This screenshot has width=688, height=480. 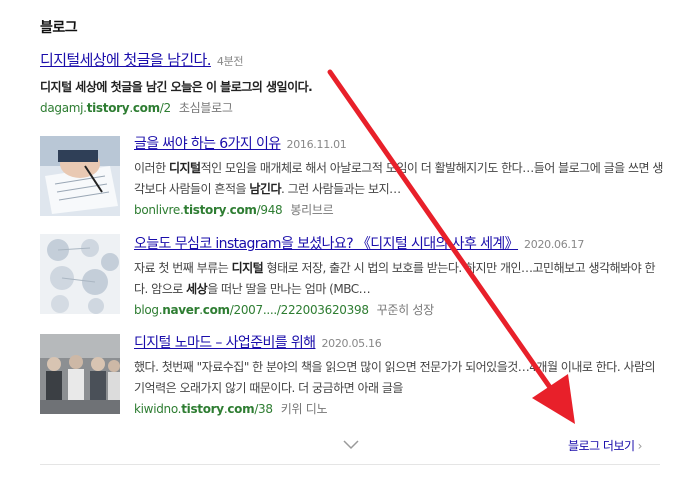 What do you see at coordinates (126, 60) in the screenshot?
I see `post-title: 디지털세상에 첫글을 남긴다.` at bounding box center [126, 60].